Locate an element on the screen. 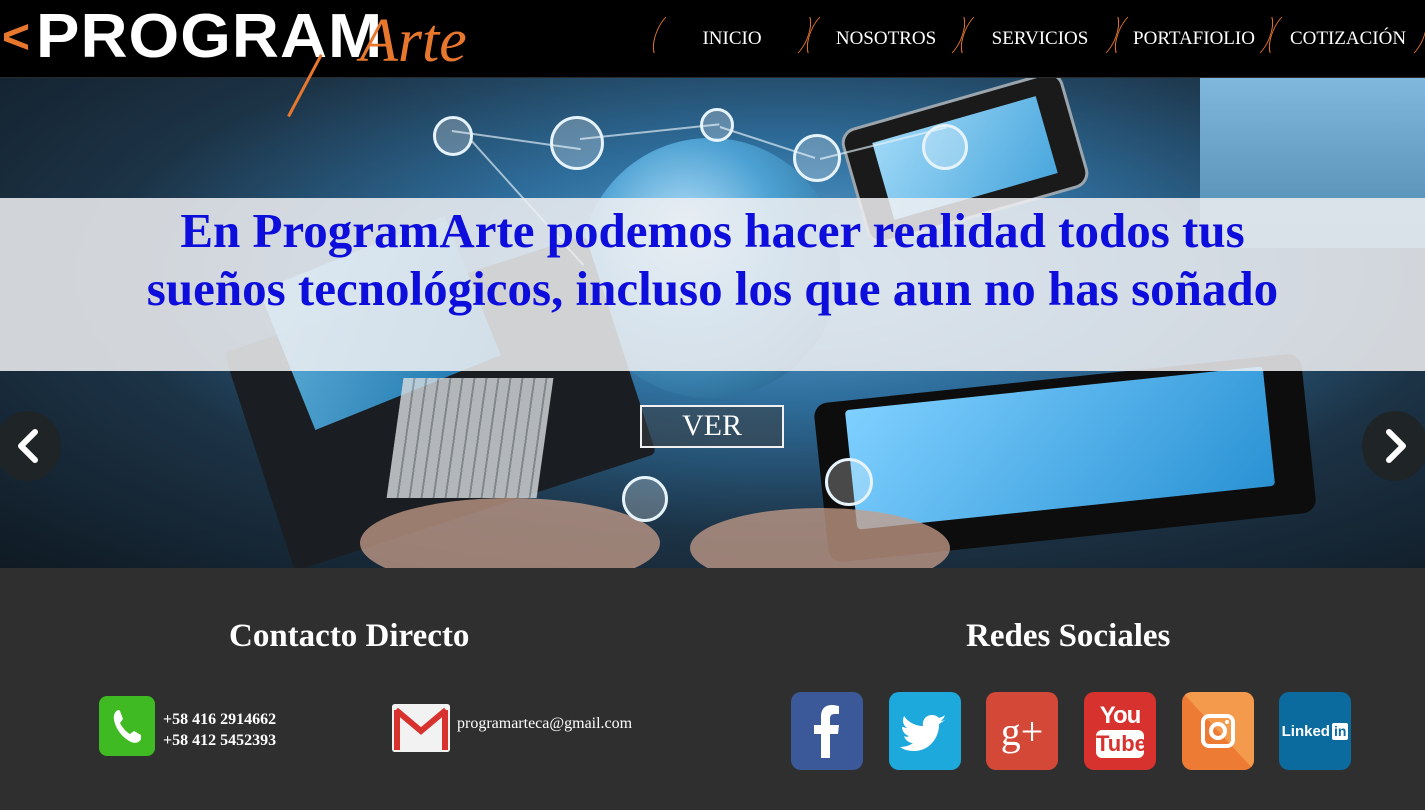  nav-item-portafolio: PORTAFIOLIO is located at coordinates (1194, 39).